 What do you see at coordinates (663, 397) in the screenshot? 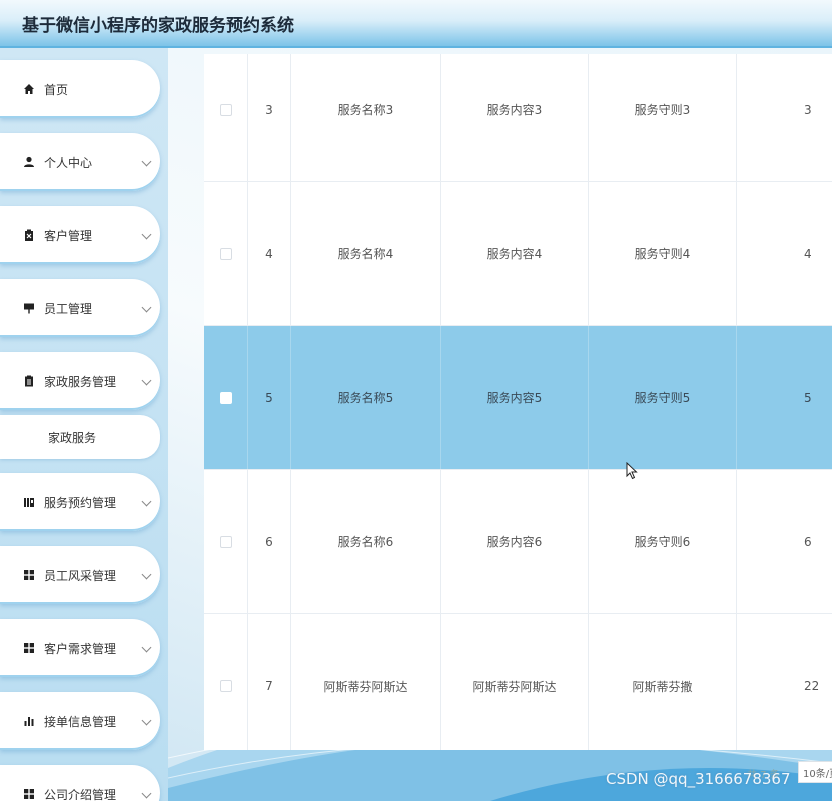
I see `service-rule-cell: 服务守则5` at bounding box center [663, 397].